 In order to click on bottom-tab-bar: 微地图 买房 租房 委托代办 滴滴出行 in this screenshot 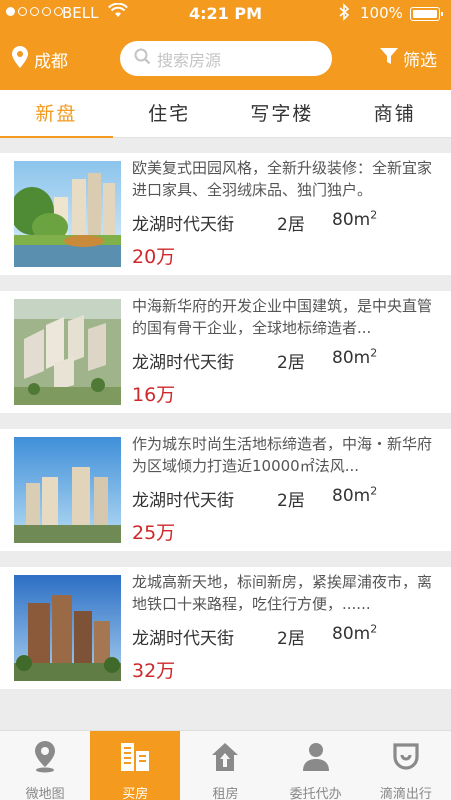, I will do `click(225, 765)`.